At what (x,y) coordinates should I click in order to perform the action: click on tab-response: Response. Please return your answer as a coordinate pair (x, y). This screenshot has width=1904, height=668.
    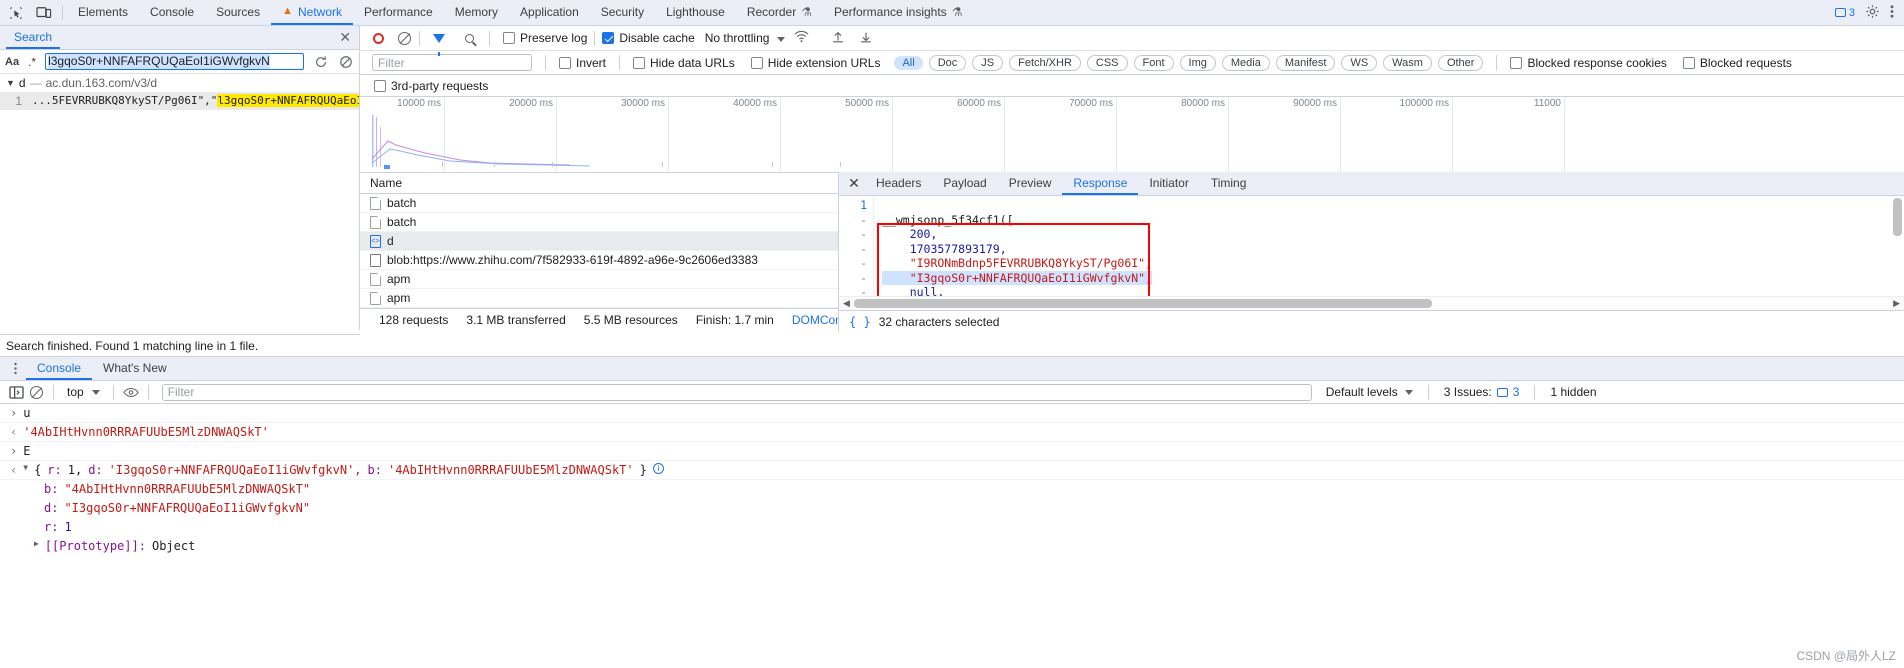
    Looking at the image, I should click on (1100, 183).